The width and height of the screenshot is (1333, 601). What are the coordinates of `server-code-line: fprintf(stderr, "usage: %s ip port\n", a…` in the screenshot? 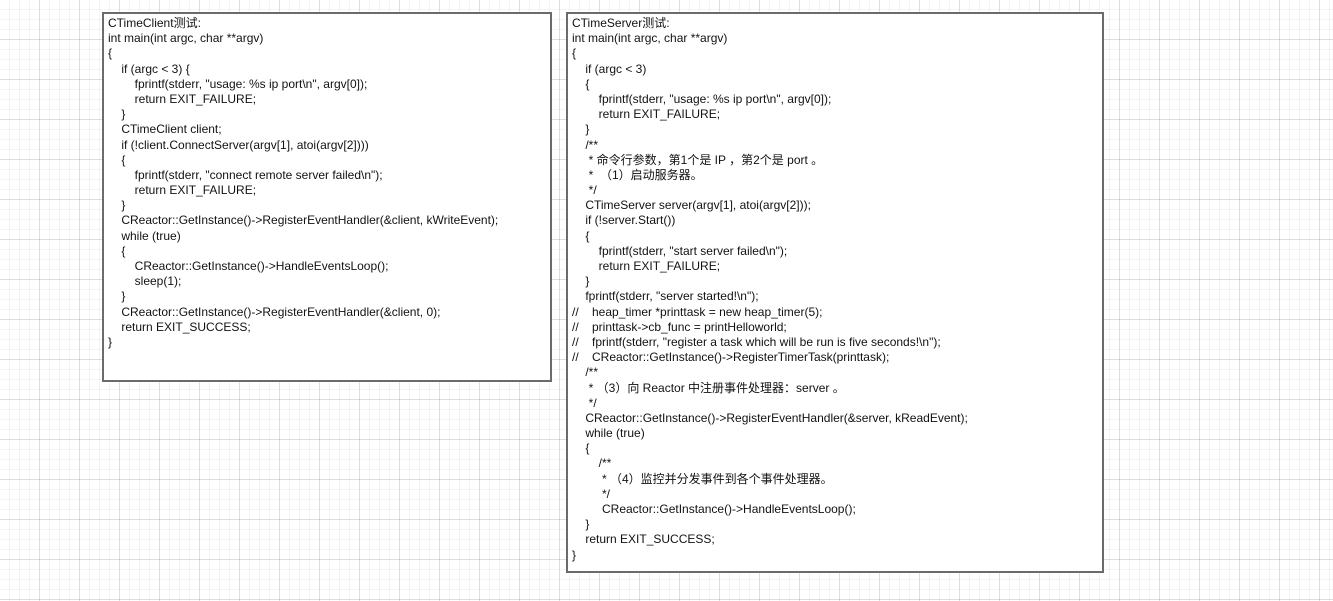 It's located at (702, 98).